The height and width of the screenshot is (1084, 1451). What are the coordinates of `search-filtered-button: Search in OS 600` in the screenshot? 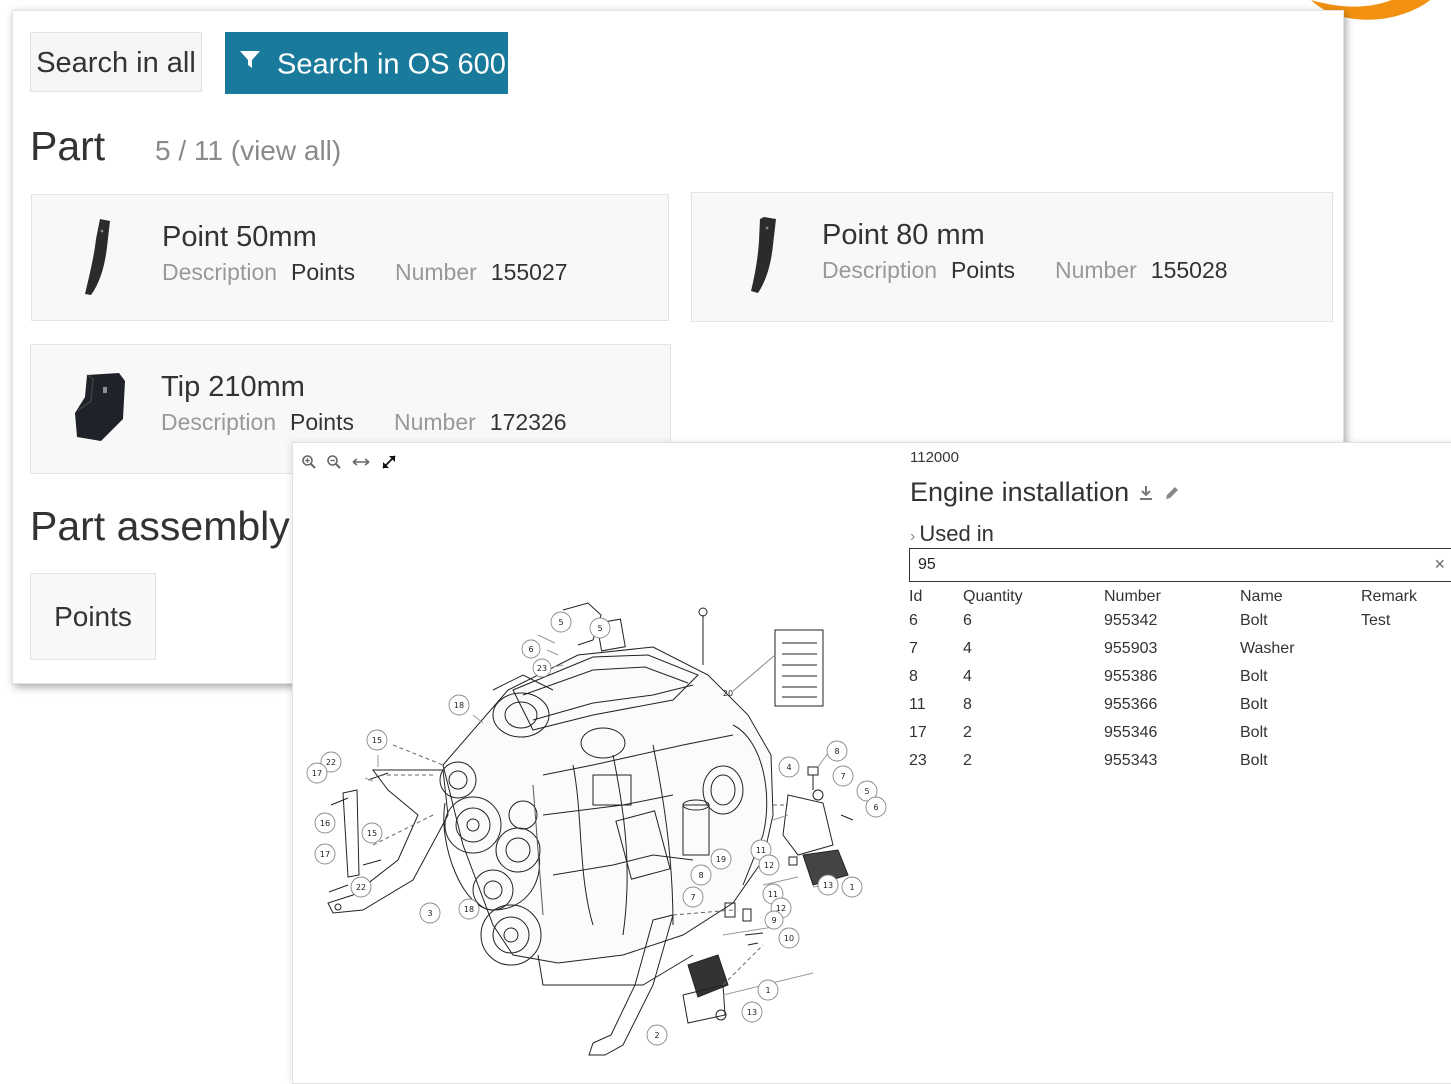 It's located at (366, 63).